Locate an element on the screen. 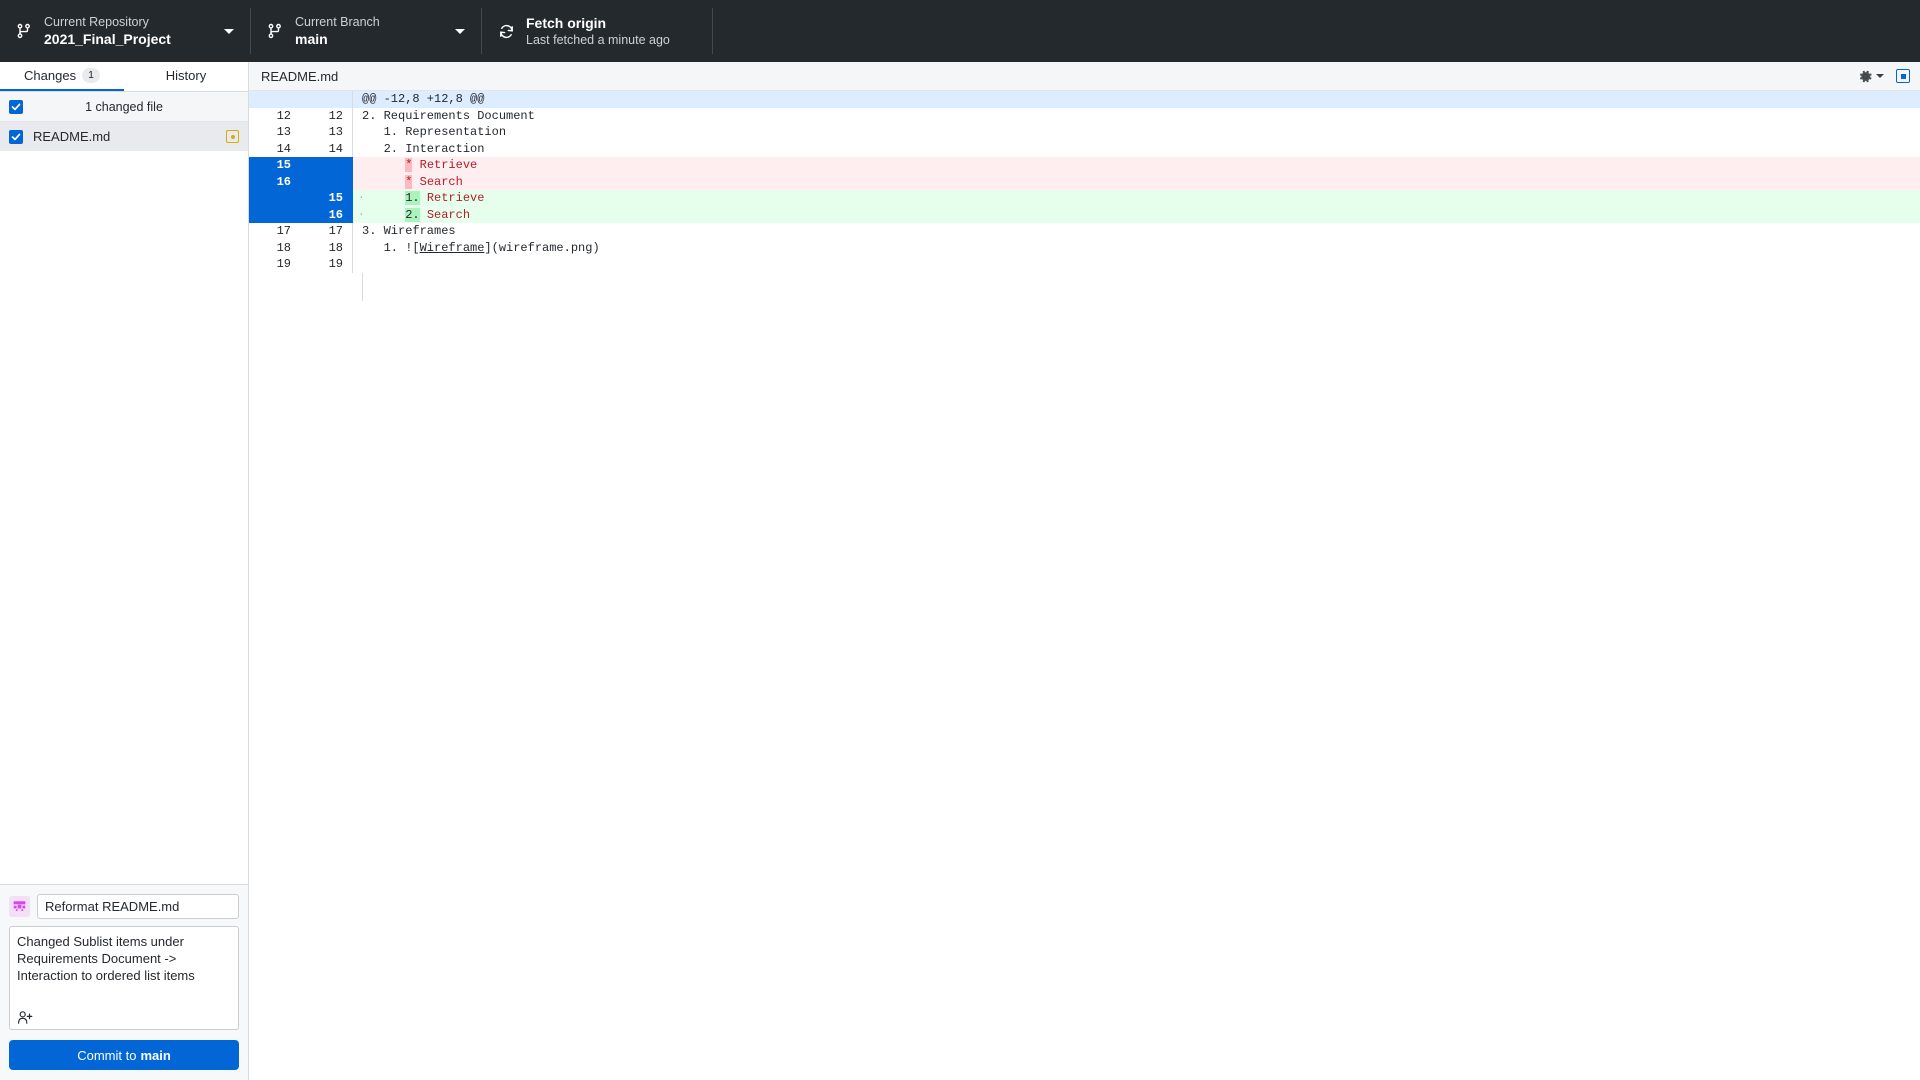 The width and height of the screenshot is (1920, 1080). diff-new-line-number: 17 is located at coordinates (327, 231).